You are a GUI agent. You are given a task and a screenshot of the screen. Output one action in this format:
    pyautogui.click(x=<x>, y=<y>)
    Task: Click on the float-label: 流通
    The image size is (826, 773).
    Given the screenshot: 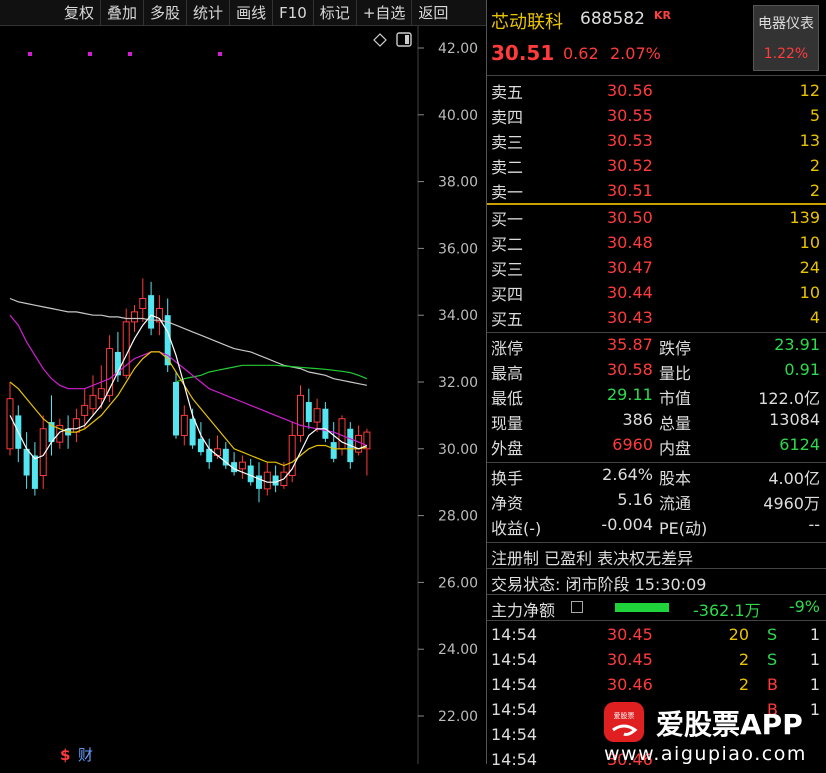 What is the action you would take?
    pyautogui.click(x=675, y=503)
    